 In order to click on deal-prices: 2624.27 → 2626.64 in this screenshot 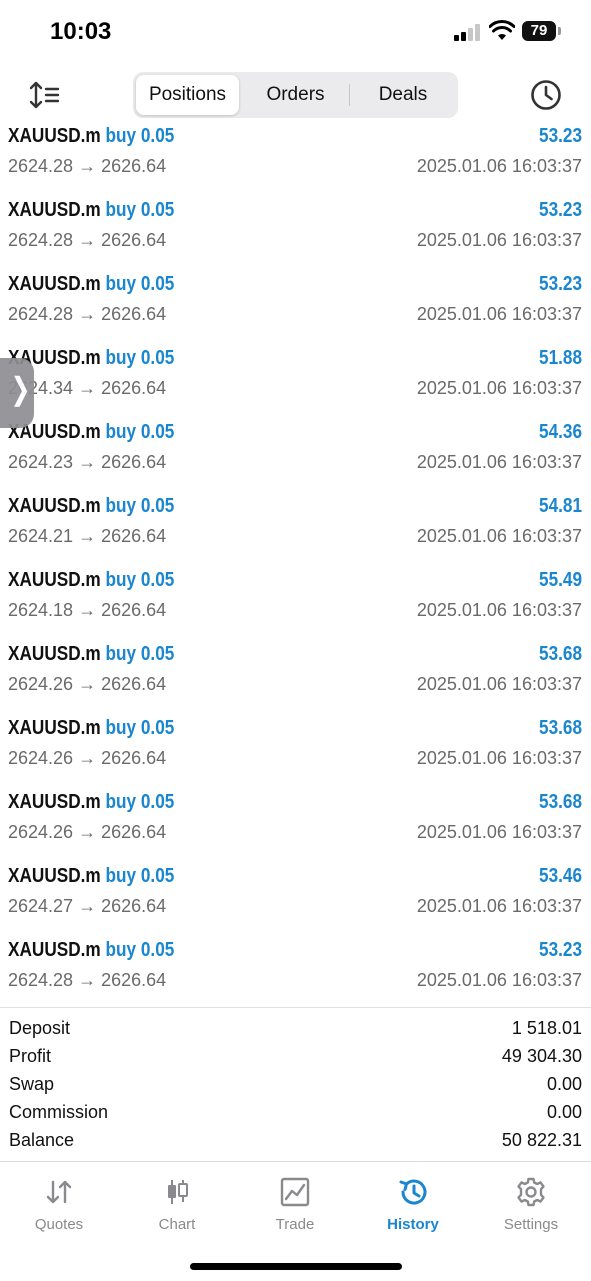, I will do `click(87, 906)`.